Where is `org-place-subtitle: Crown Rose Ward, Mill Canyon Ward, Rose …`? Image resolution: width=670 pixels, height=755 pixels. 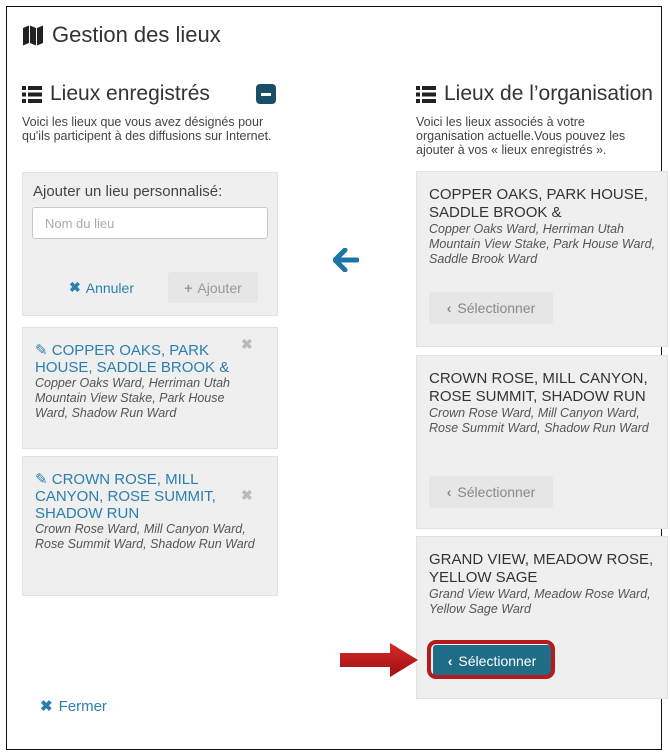
org-place-subtitle: Crown Rose Ward, Mill Canyon Ward, Rose … is located at coordinates (539, 420).